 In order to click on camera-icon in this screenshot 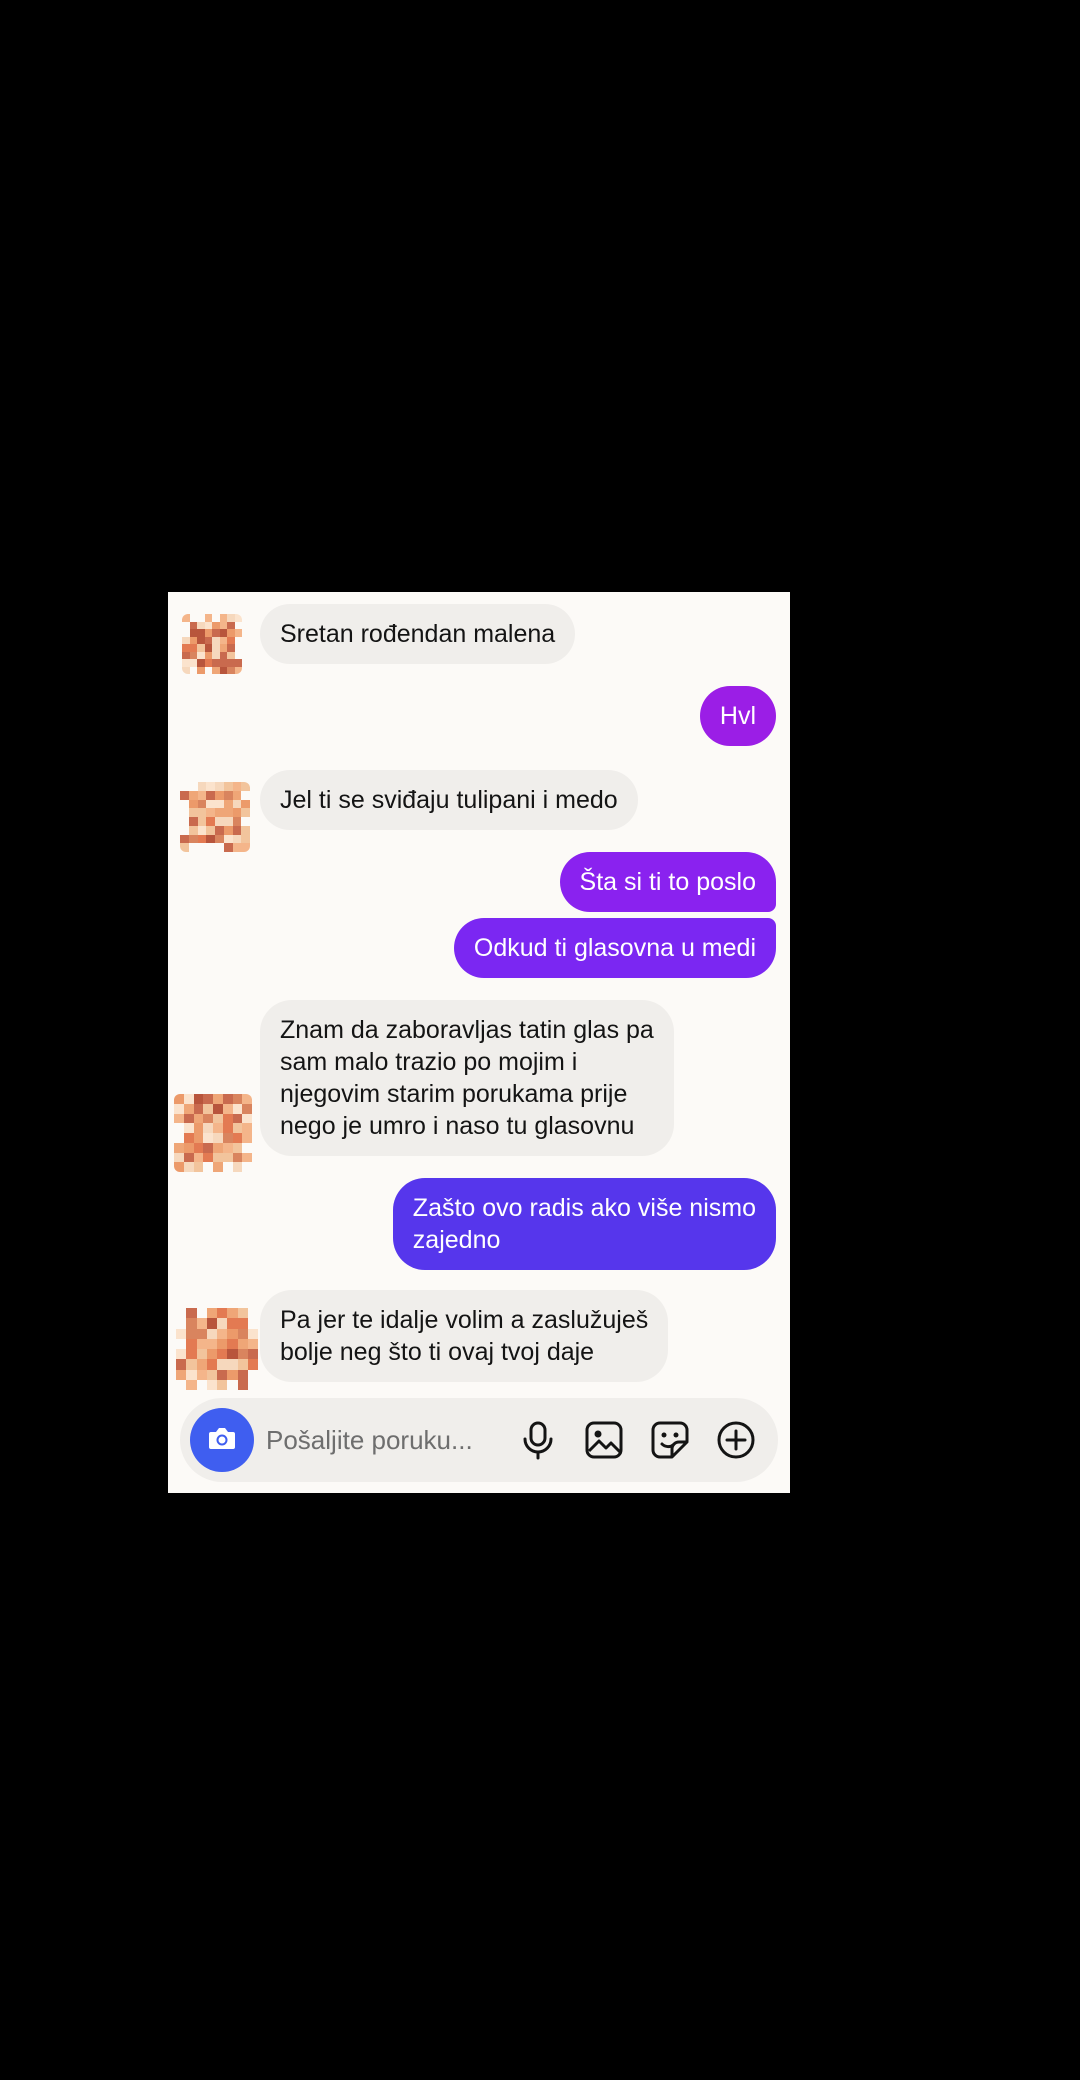, I will do `click(222, 1440)`.